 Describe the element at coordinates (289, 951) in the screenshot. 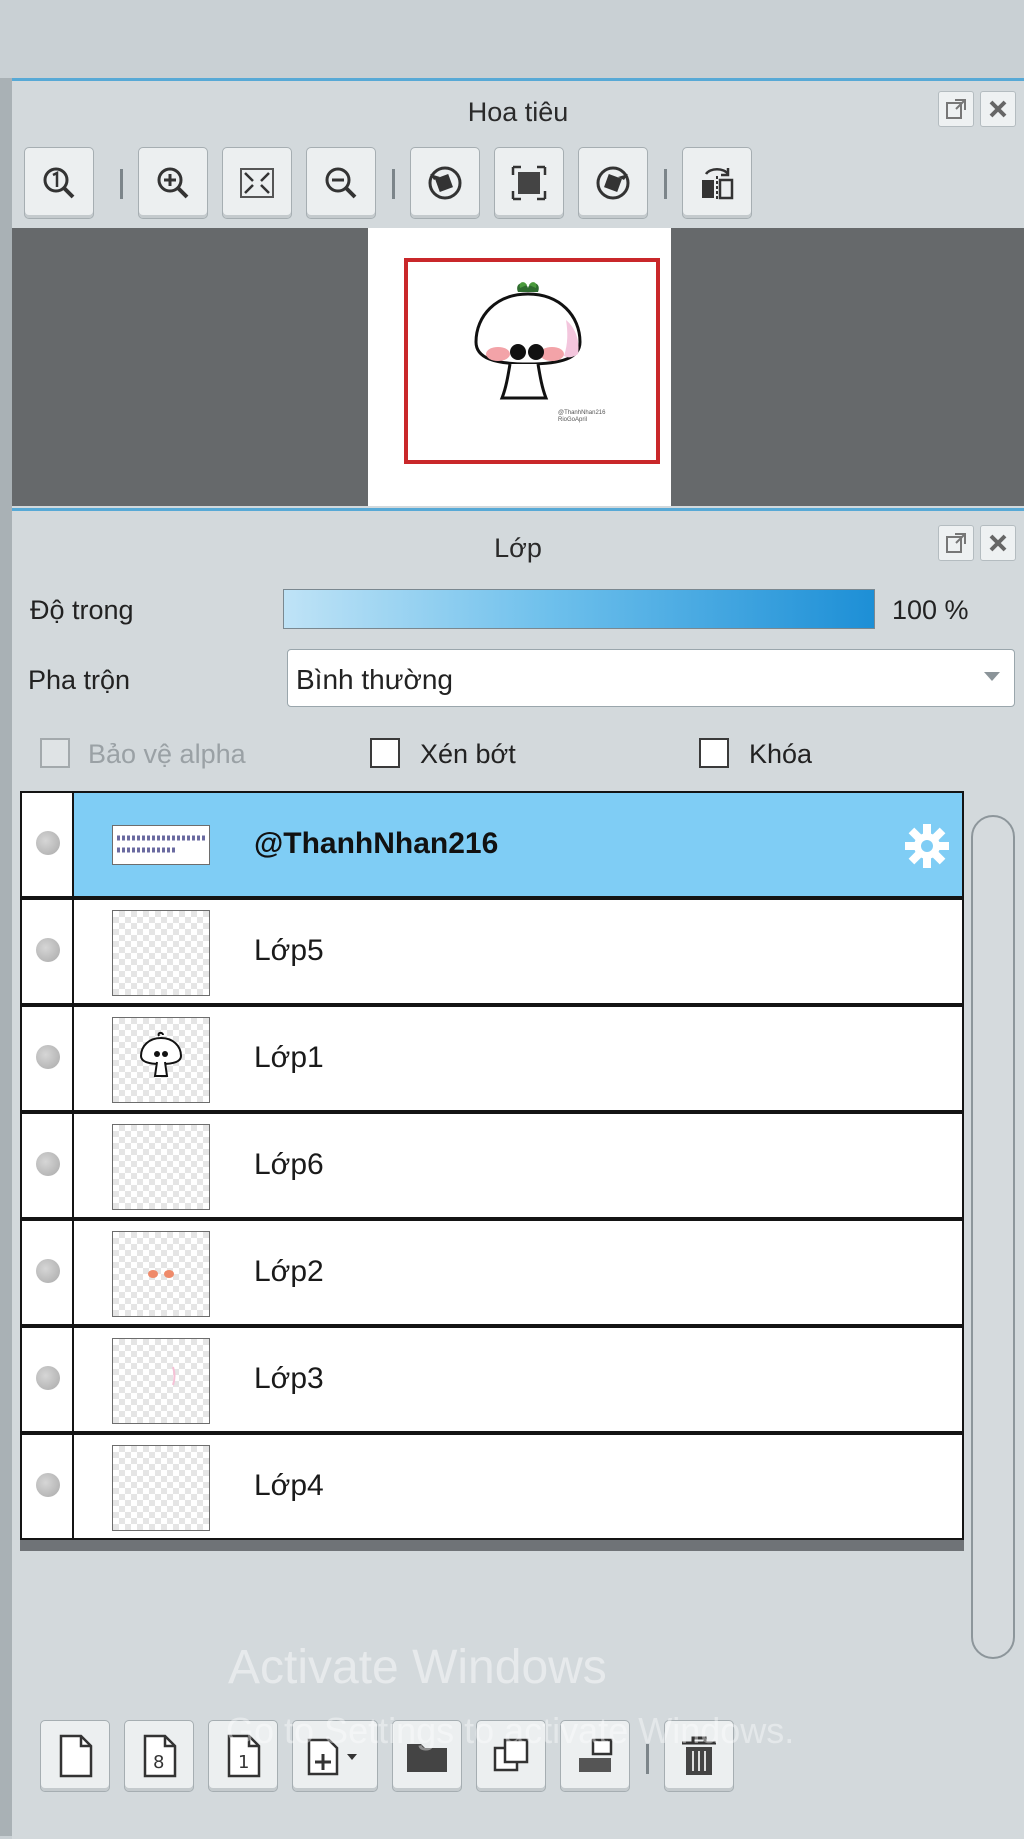

I see `layer-name: Lớp5` at that location.